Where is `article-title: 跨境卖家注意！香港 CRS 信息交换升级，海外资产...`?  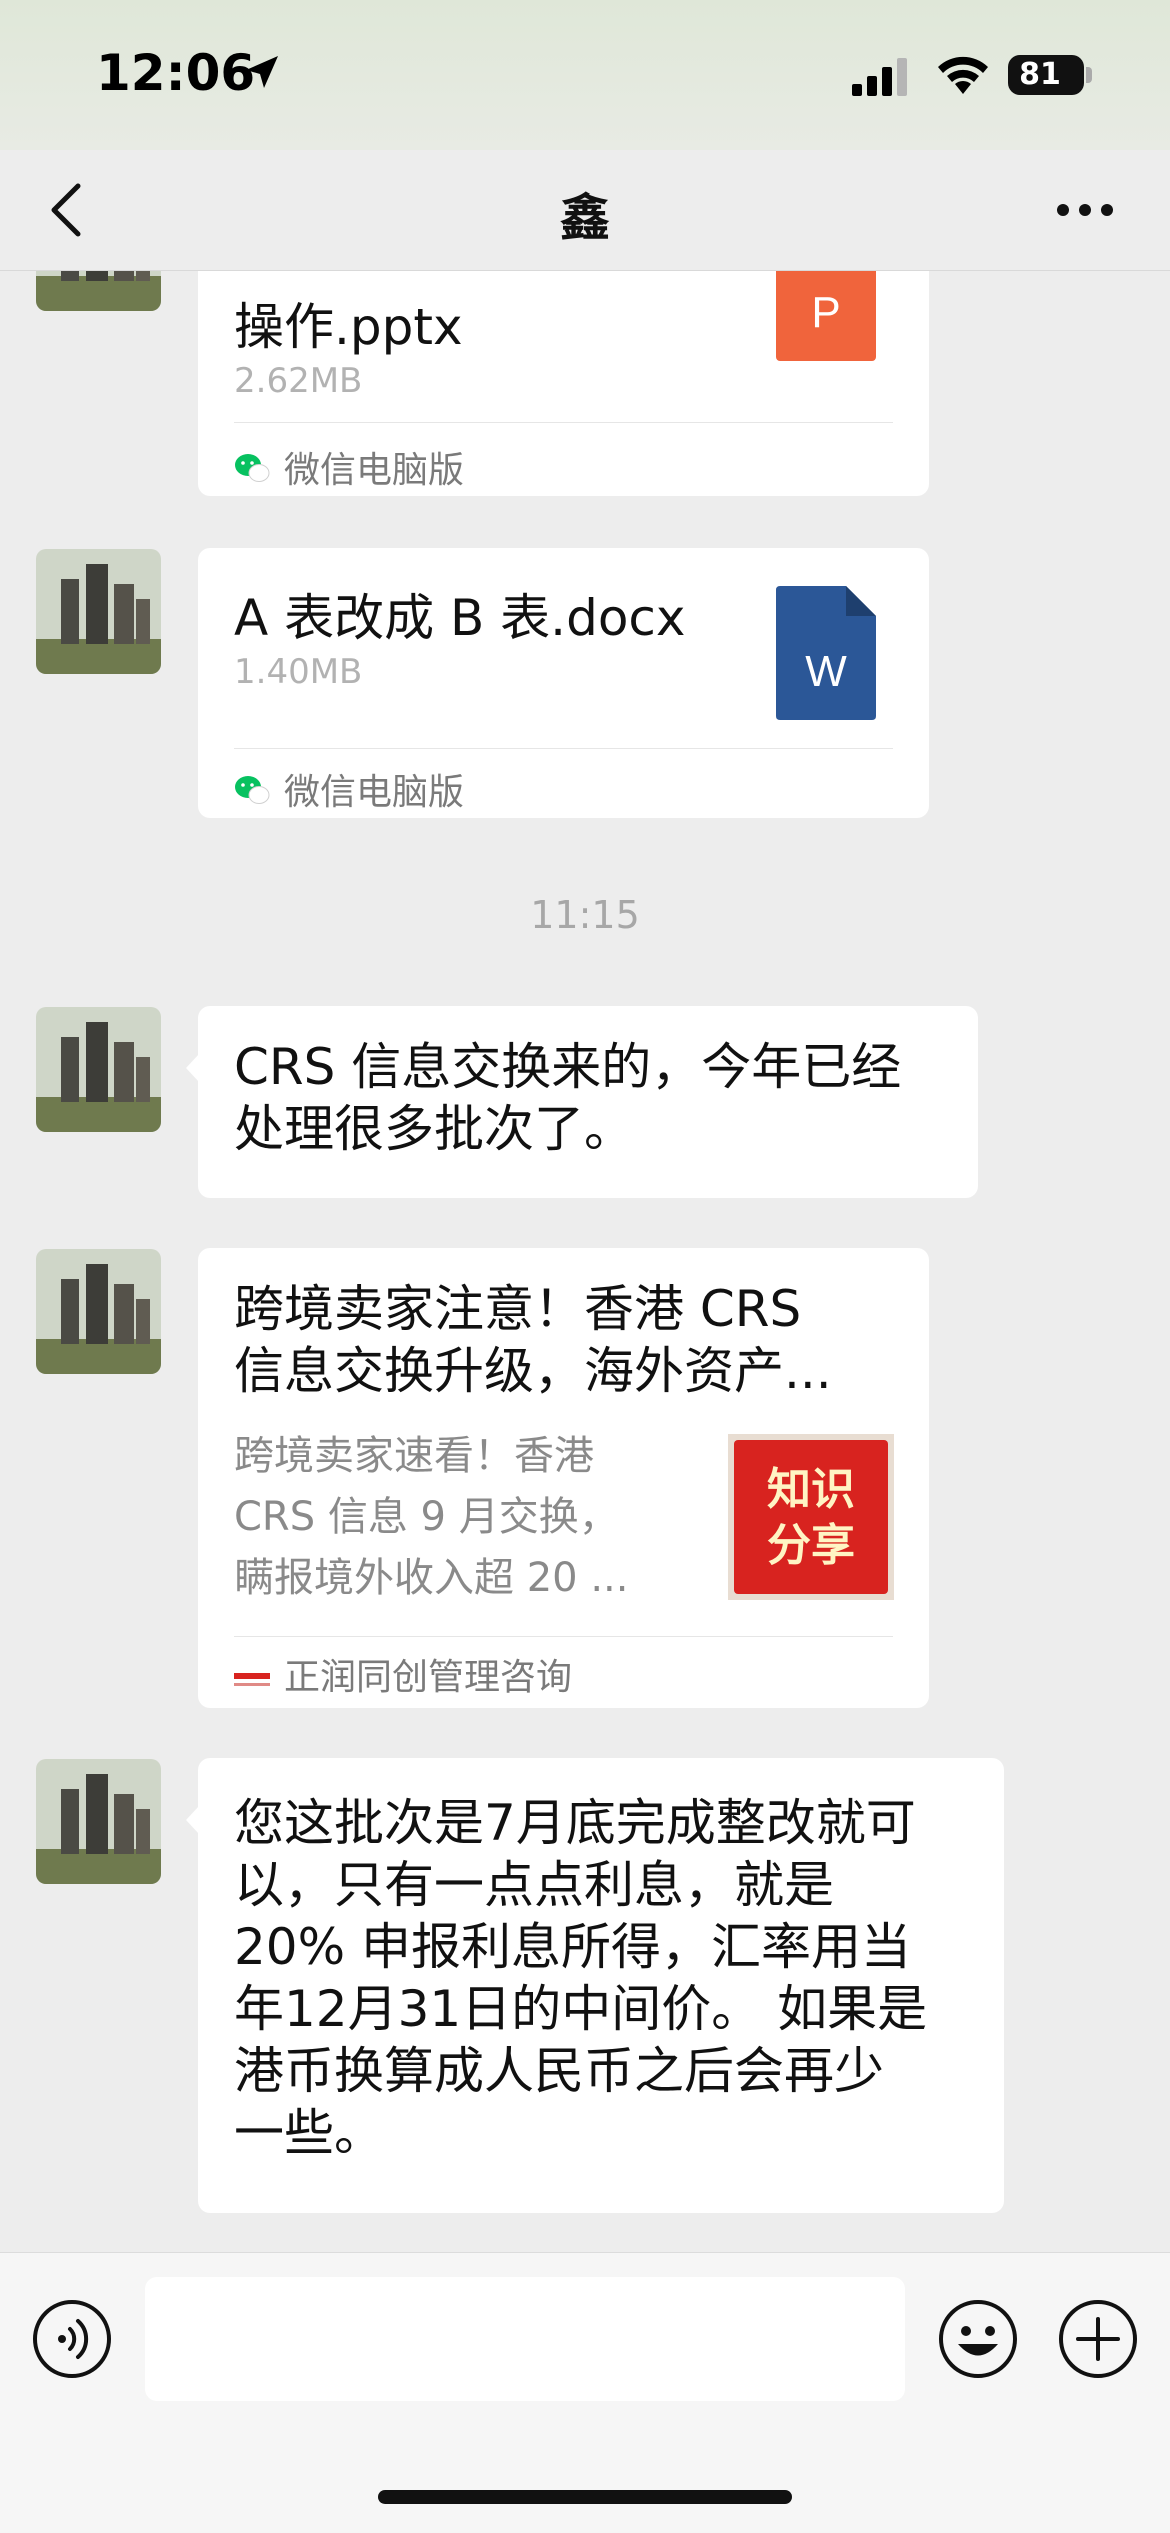
article-title: 跨境卖家注意！香港 CRS 信息交换升级，海外资产... is located at coordinates (533, 1340).